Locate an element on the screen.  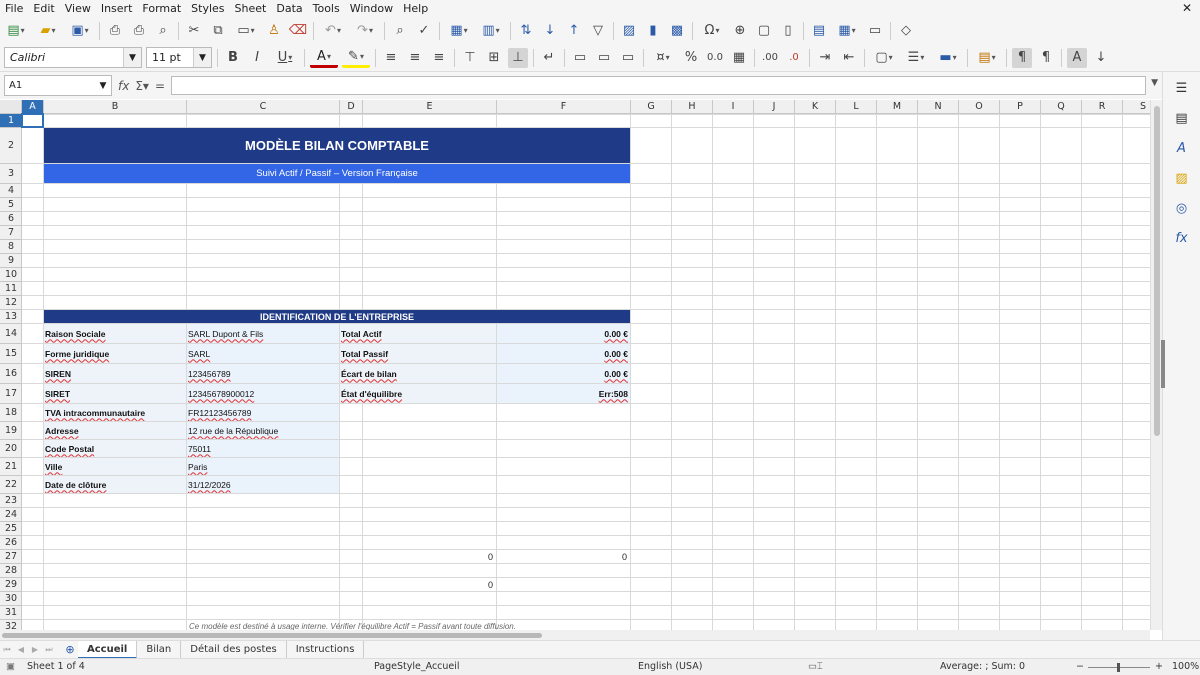
vertical-scrollbar is located at coordinates (1157, 365).